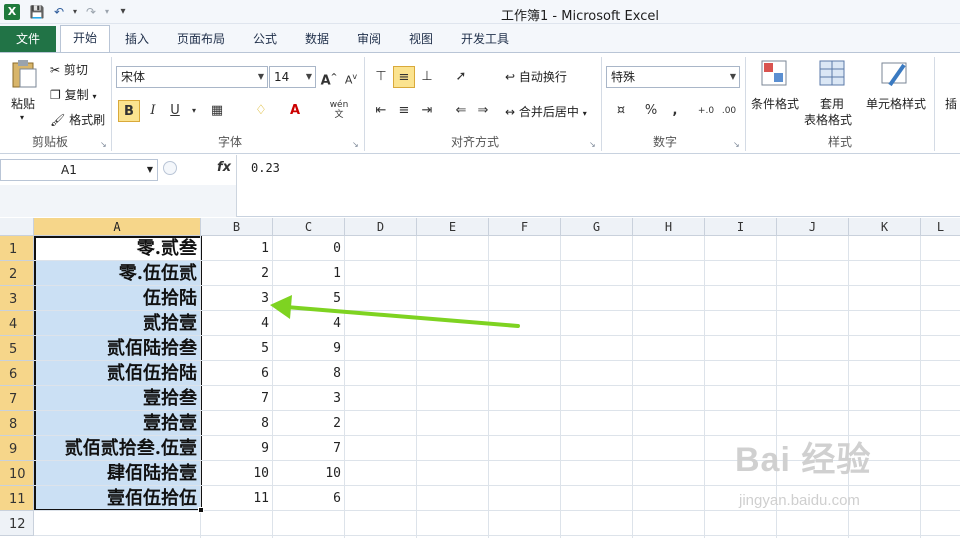 This screenshot has height=538, width=960. What do you see at coordinates (453, 227) in the screenshot?
I see `column-header-e: E` at bounding box center [453, 227].